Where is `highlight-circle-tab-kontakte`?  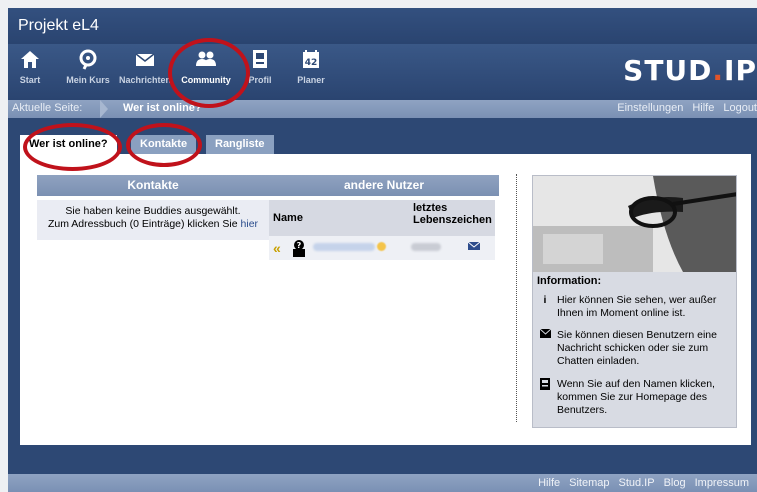
highlight-circle-tab-kontakte is located at coordinates (164, 145).